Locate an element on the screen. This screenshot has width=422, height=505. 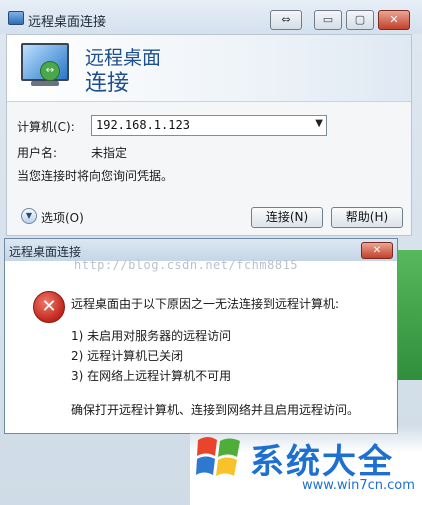
options-label: 选项(O) is located at coordinates (62, 217).